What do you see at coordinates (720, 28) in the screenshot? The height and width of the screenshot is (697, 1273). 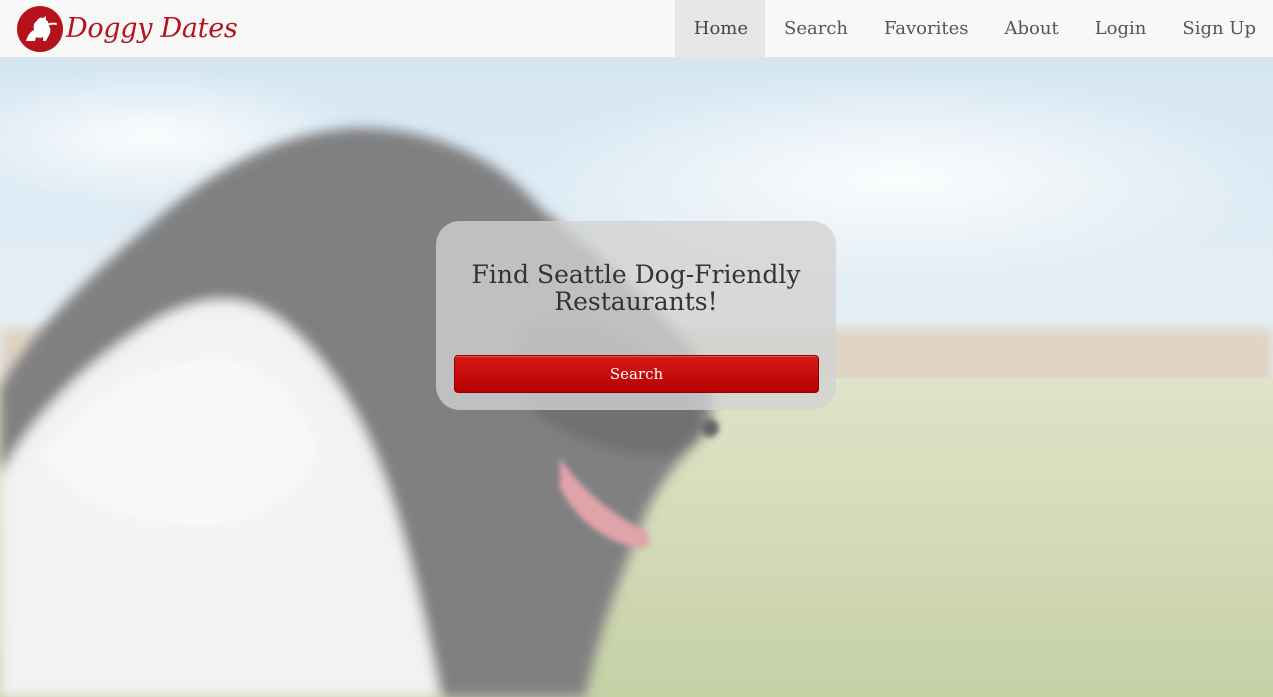 I see `nav-item-home: Home` at bounding box center [720, 28].